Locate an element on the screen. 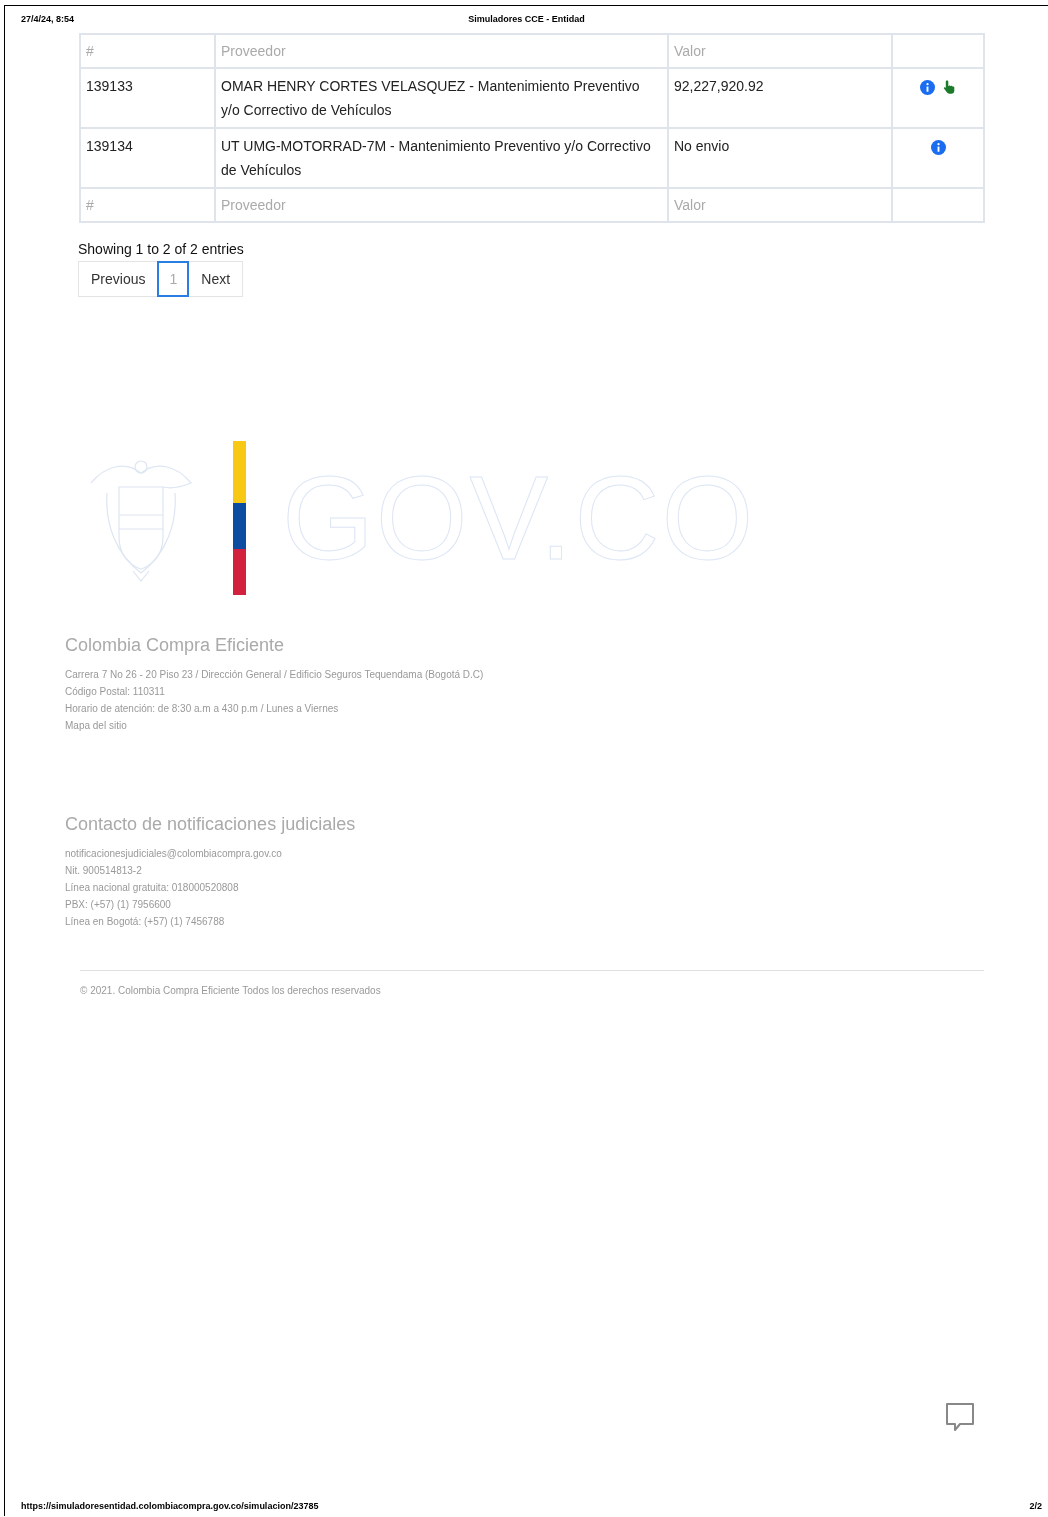 This screenshot has width=1048, height=1517. page-button: Next is located at coordinates (216, 279).